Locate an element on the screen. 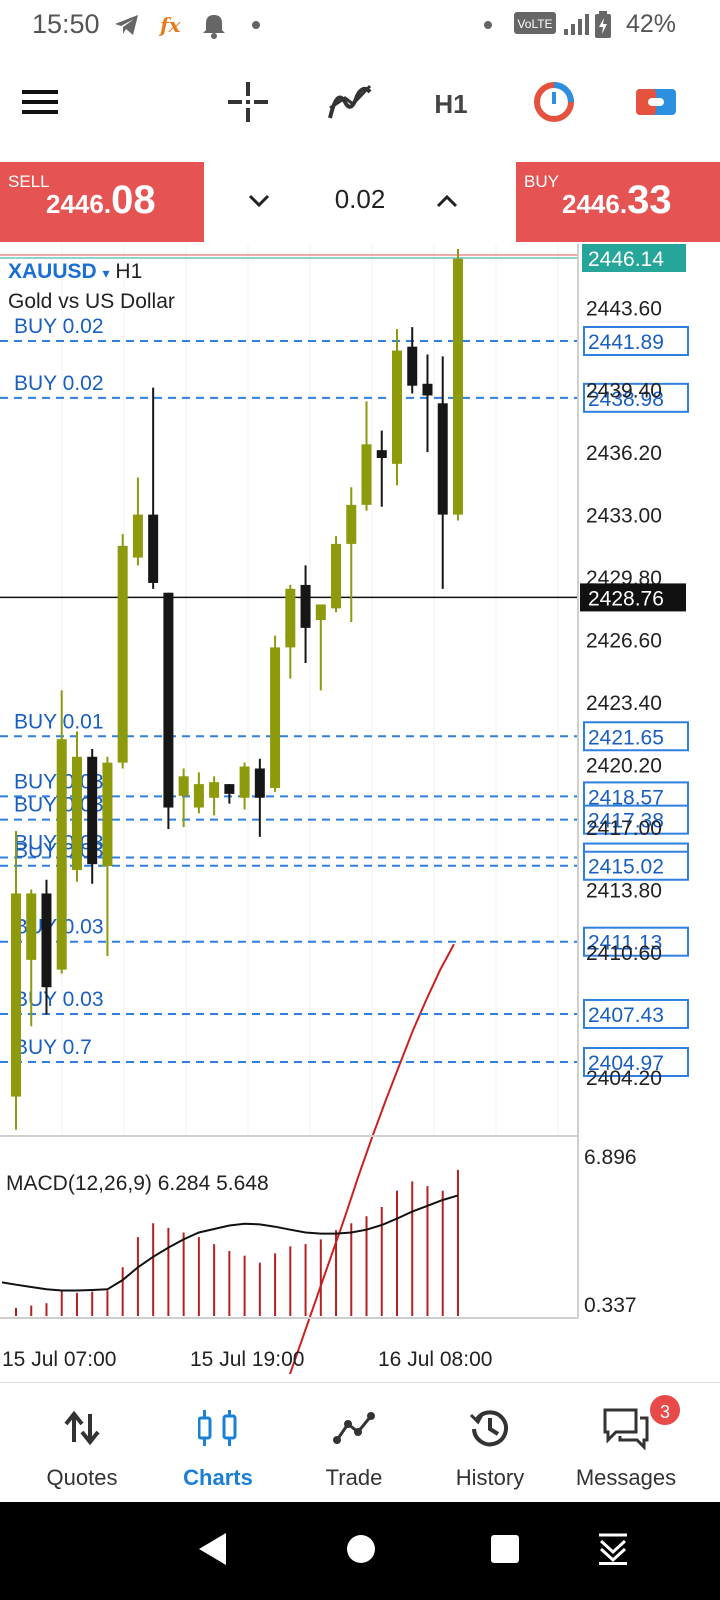 The image size is (720, 1600). indicators-icon is located at coordinates (350, 104).